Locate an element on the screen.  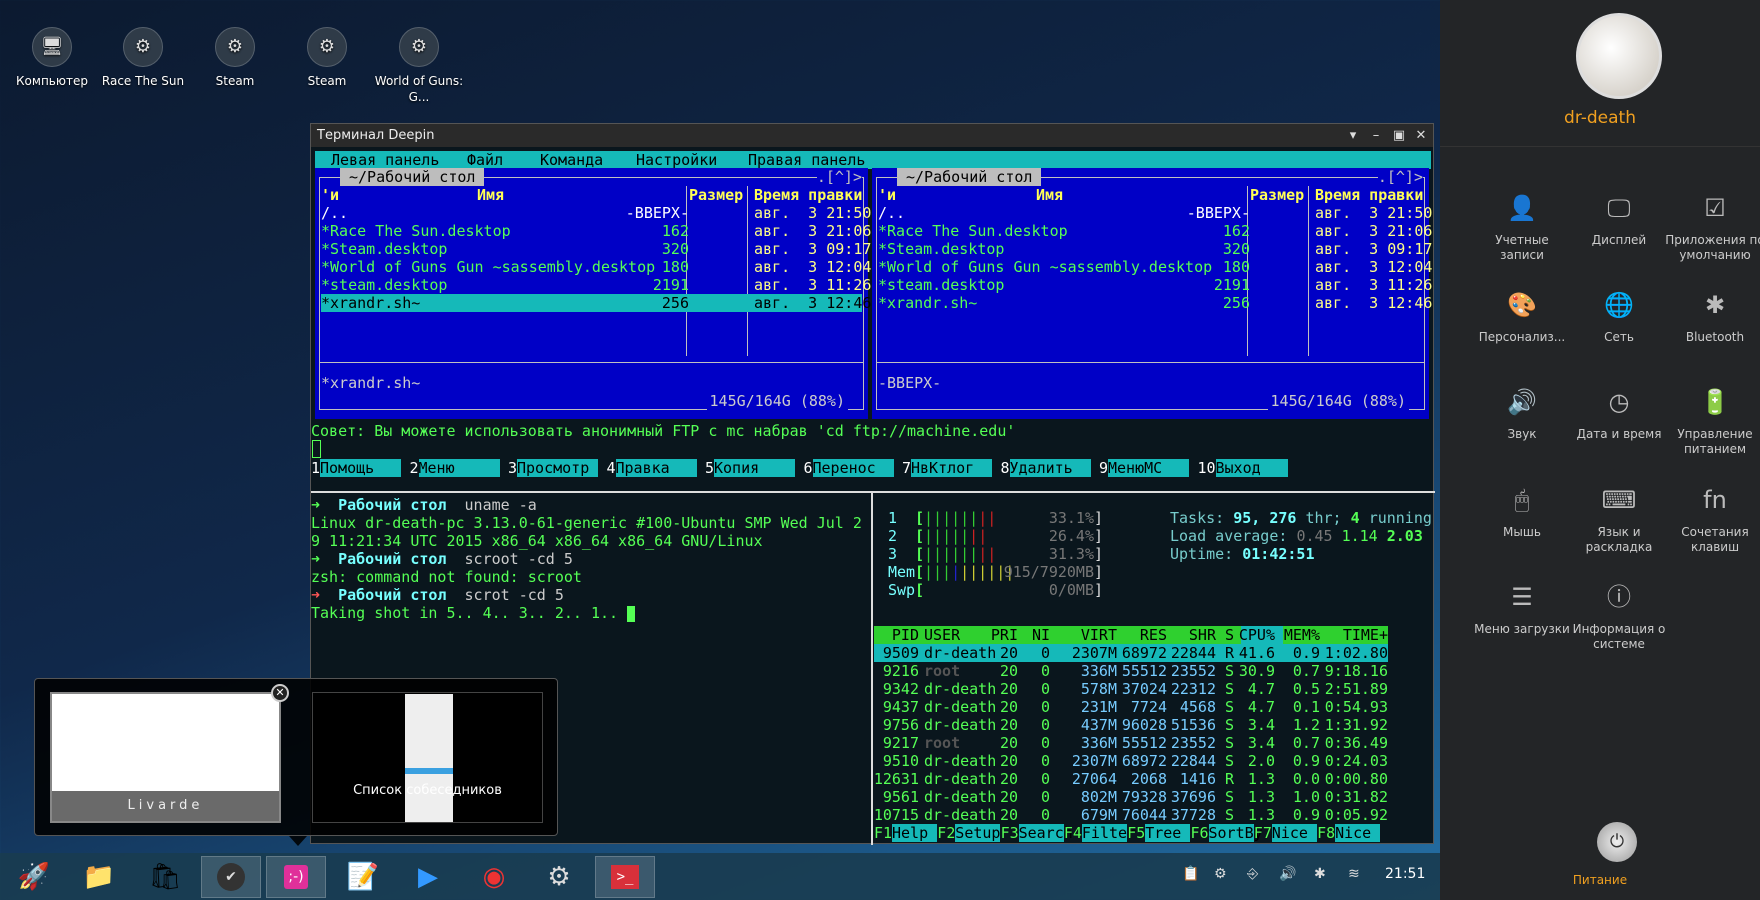
taskbar-terminal: >_ is located at coordinates (625, 877).